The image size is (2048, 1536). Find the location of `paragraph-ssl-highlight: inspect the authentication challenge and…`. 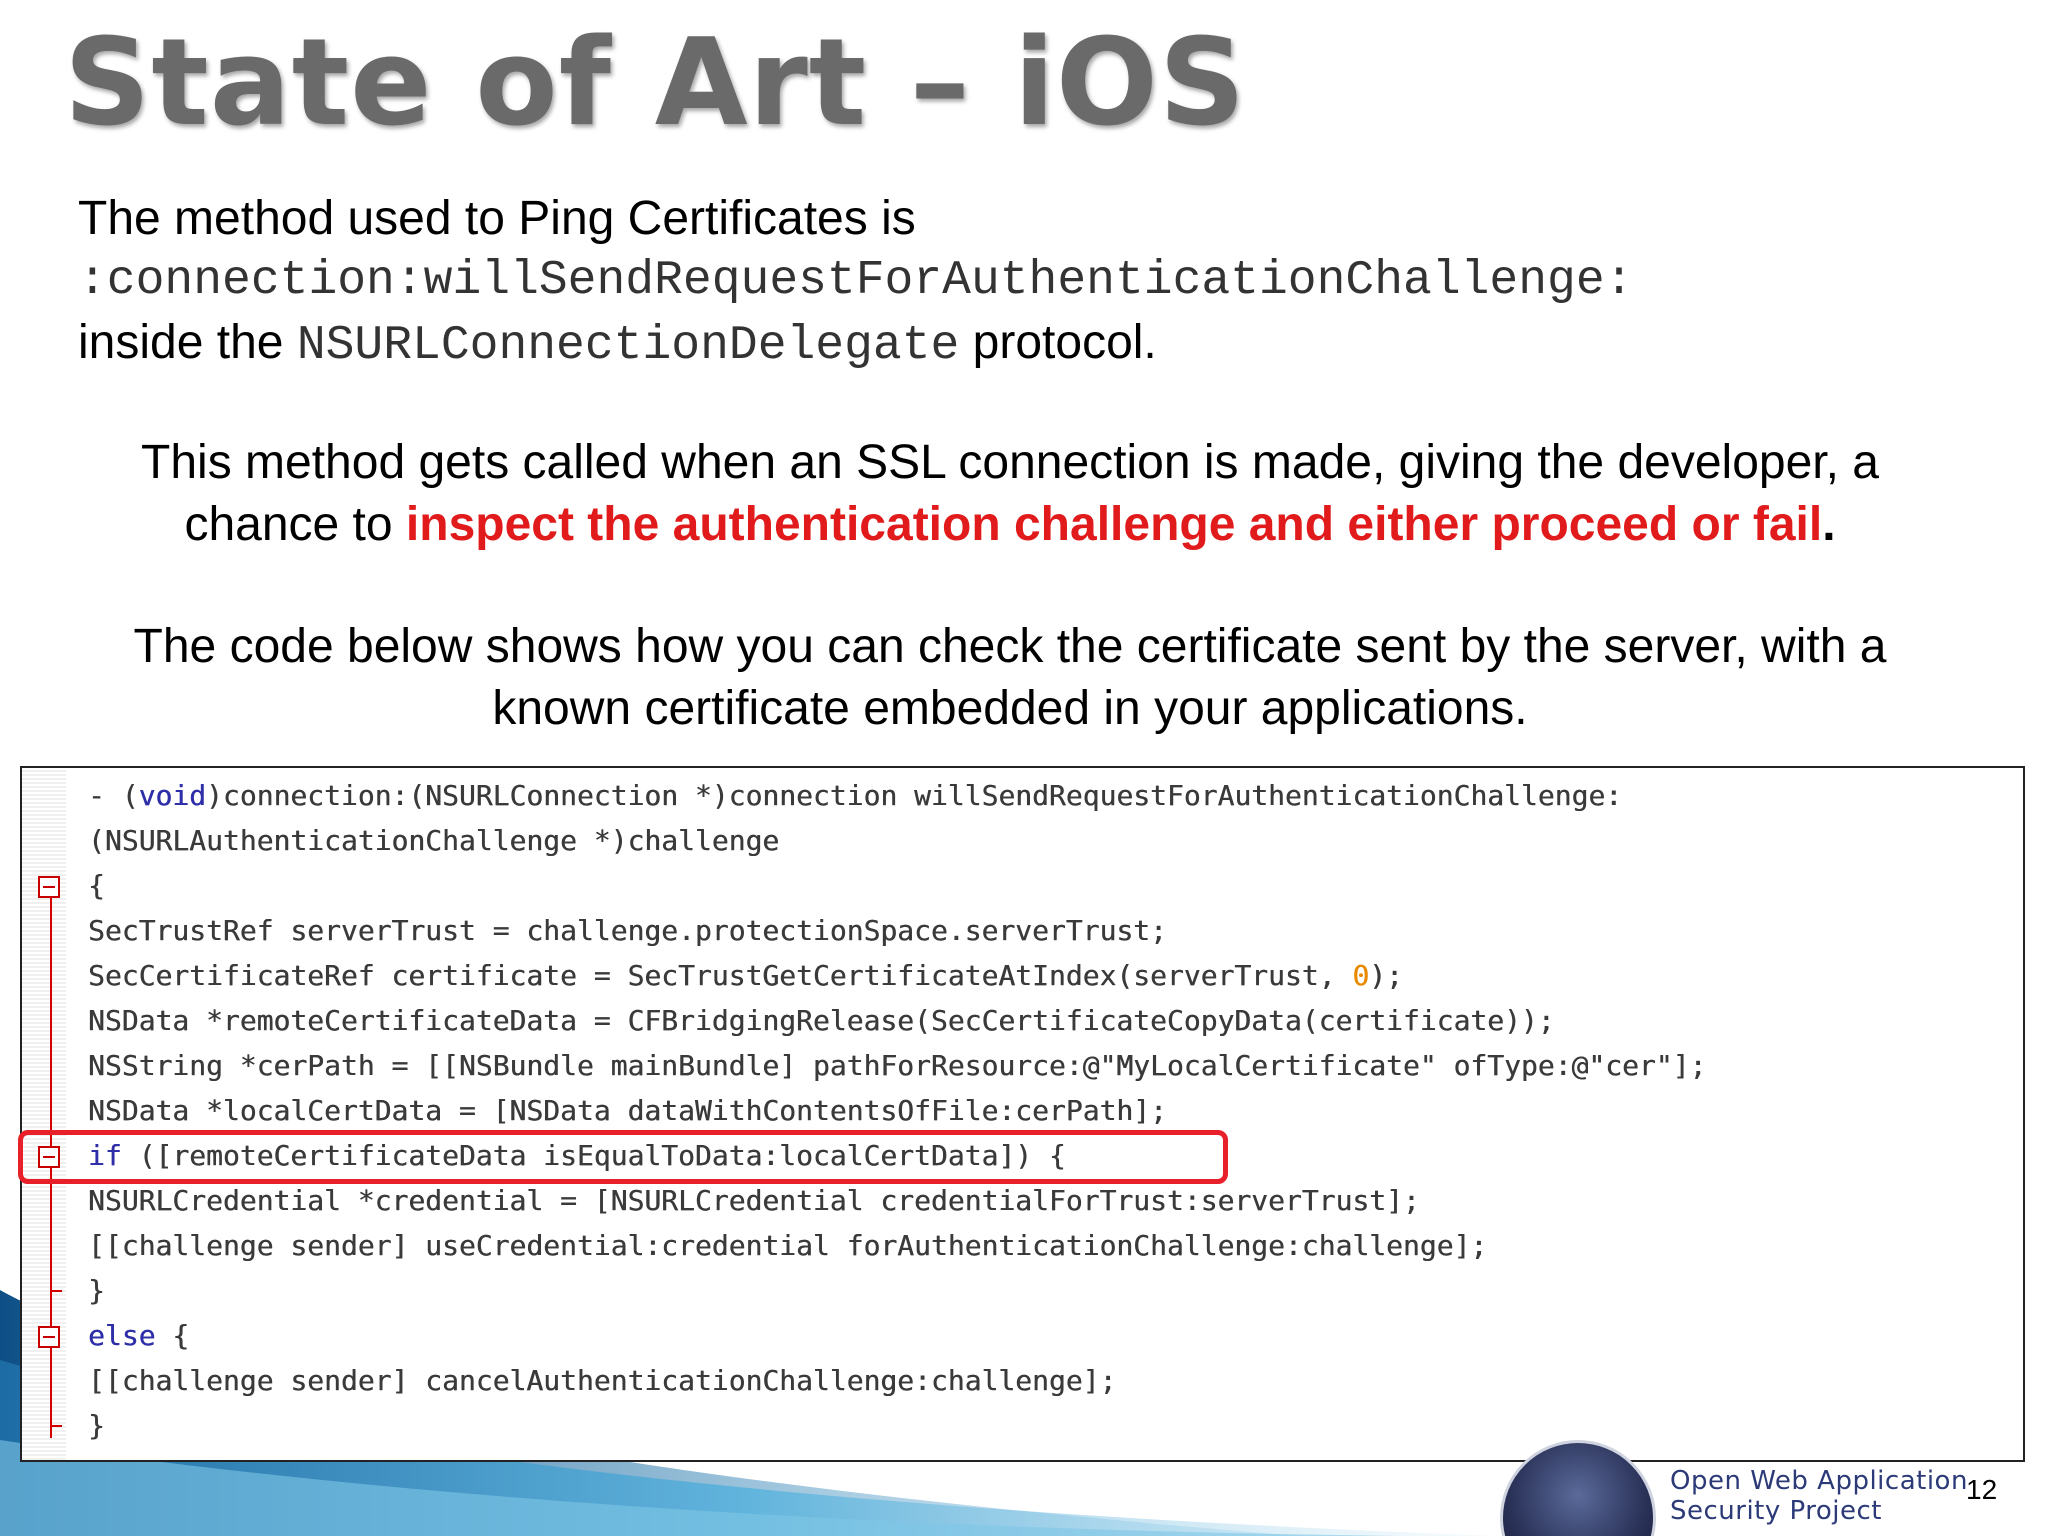

paragraph-ssl-highlight: inspect the authentication challenge and… is located at coordinates (1114, 524).